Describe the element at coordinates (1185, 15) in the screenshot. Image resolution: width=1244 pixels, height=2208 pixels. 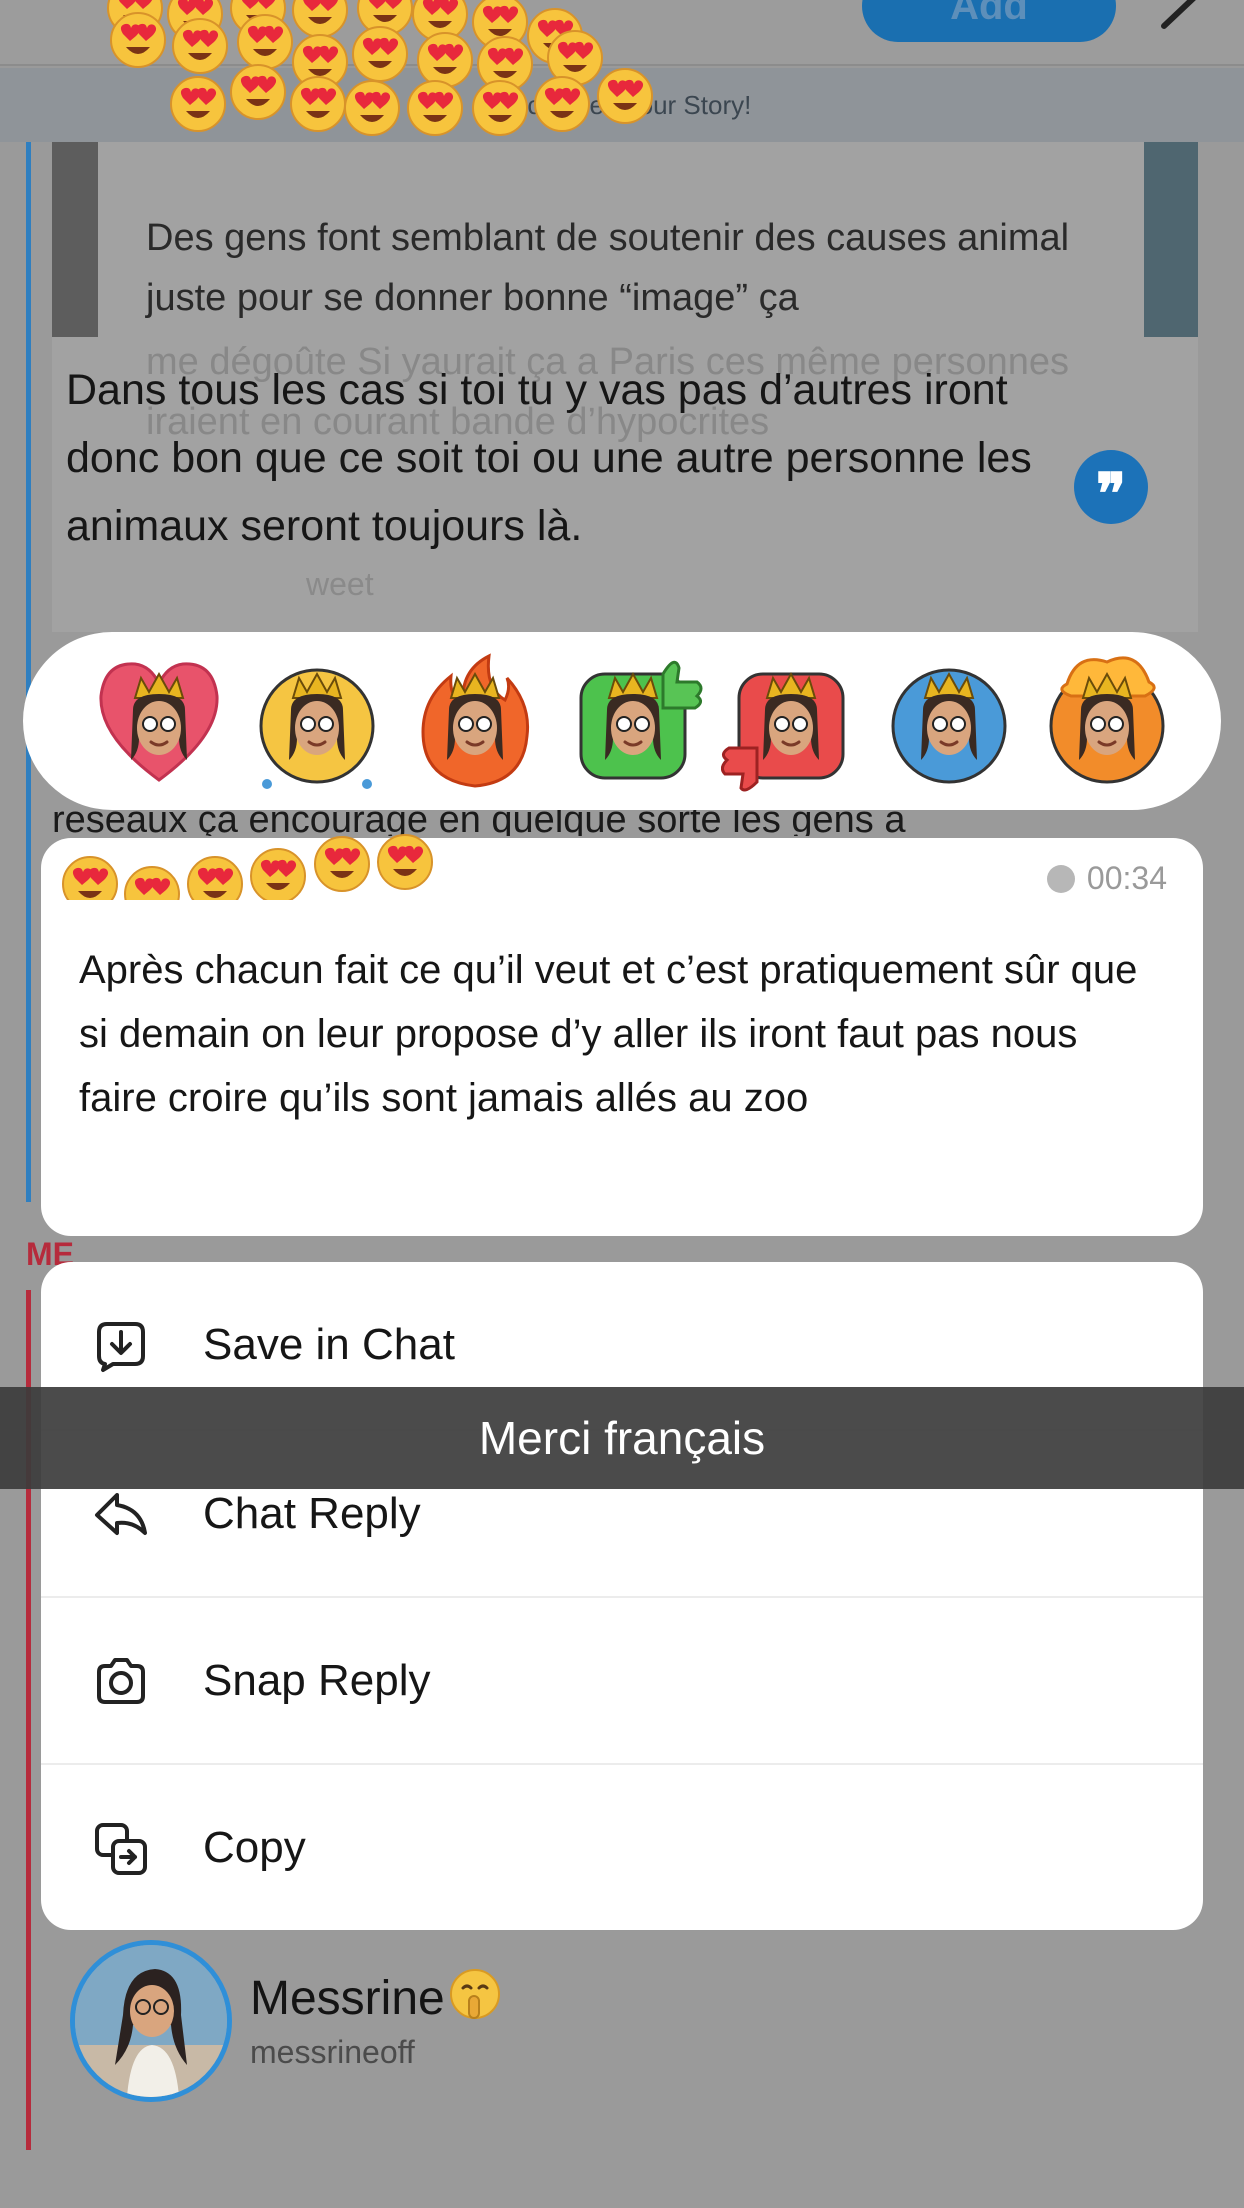
I see `pencil-icon` at that location.